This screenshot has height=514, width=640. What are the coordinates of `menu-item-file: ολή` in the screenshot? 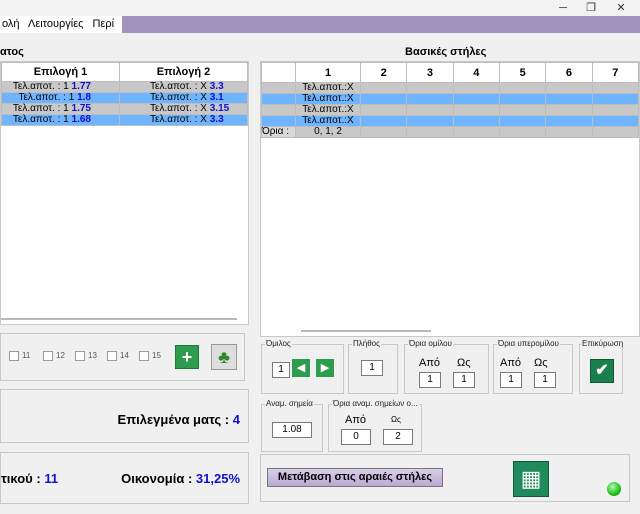 It's located at (11, 24).